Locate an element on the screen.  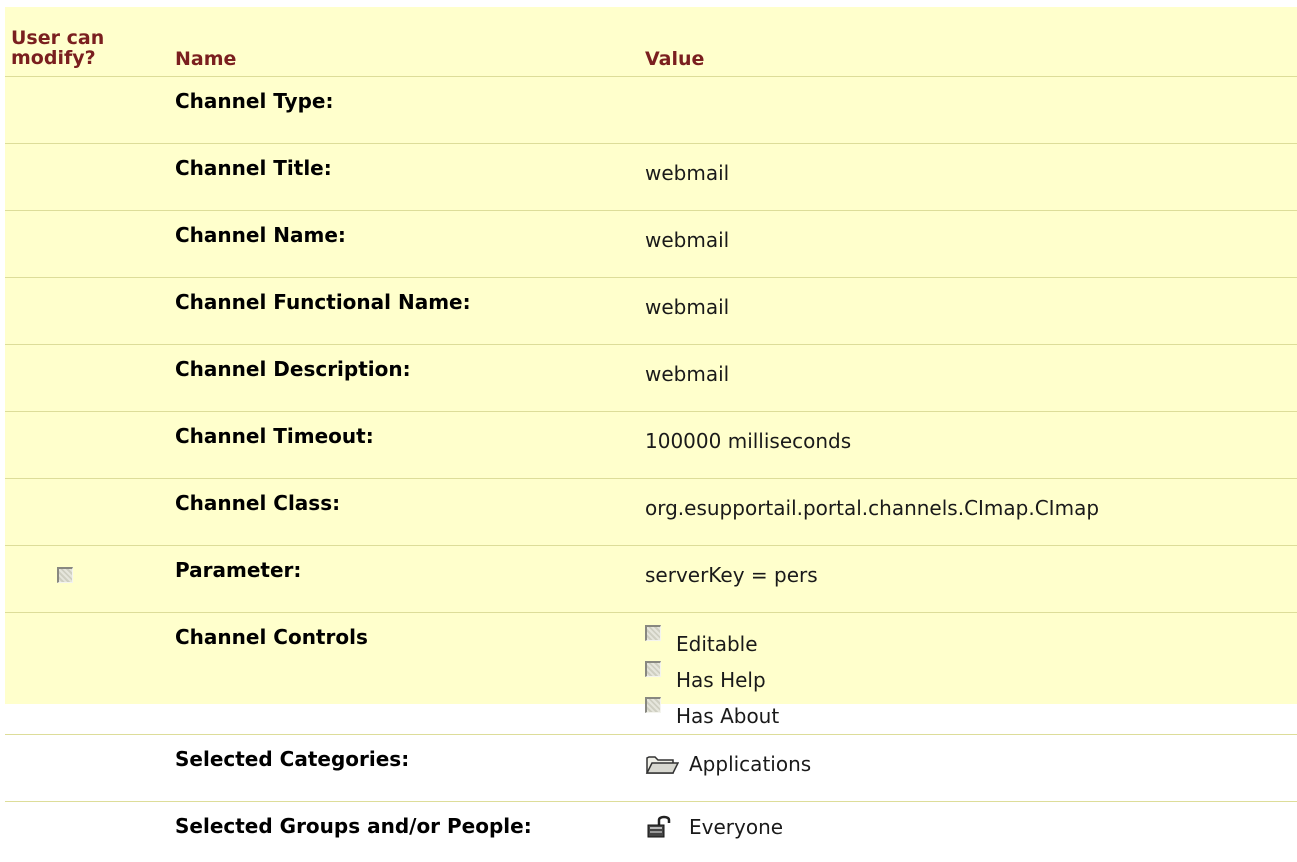
has-help-checkbox is located at coordinates (653, 669).